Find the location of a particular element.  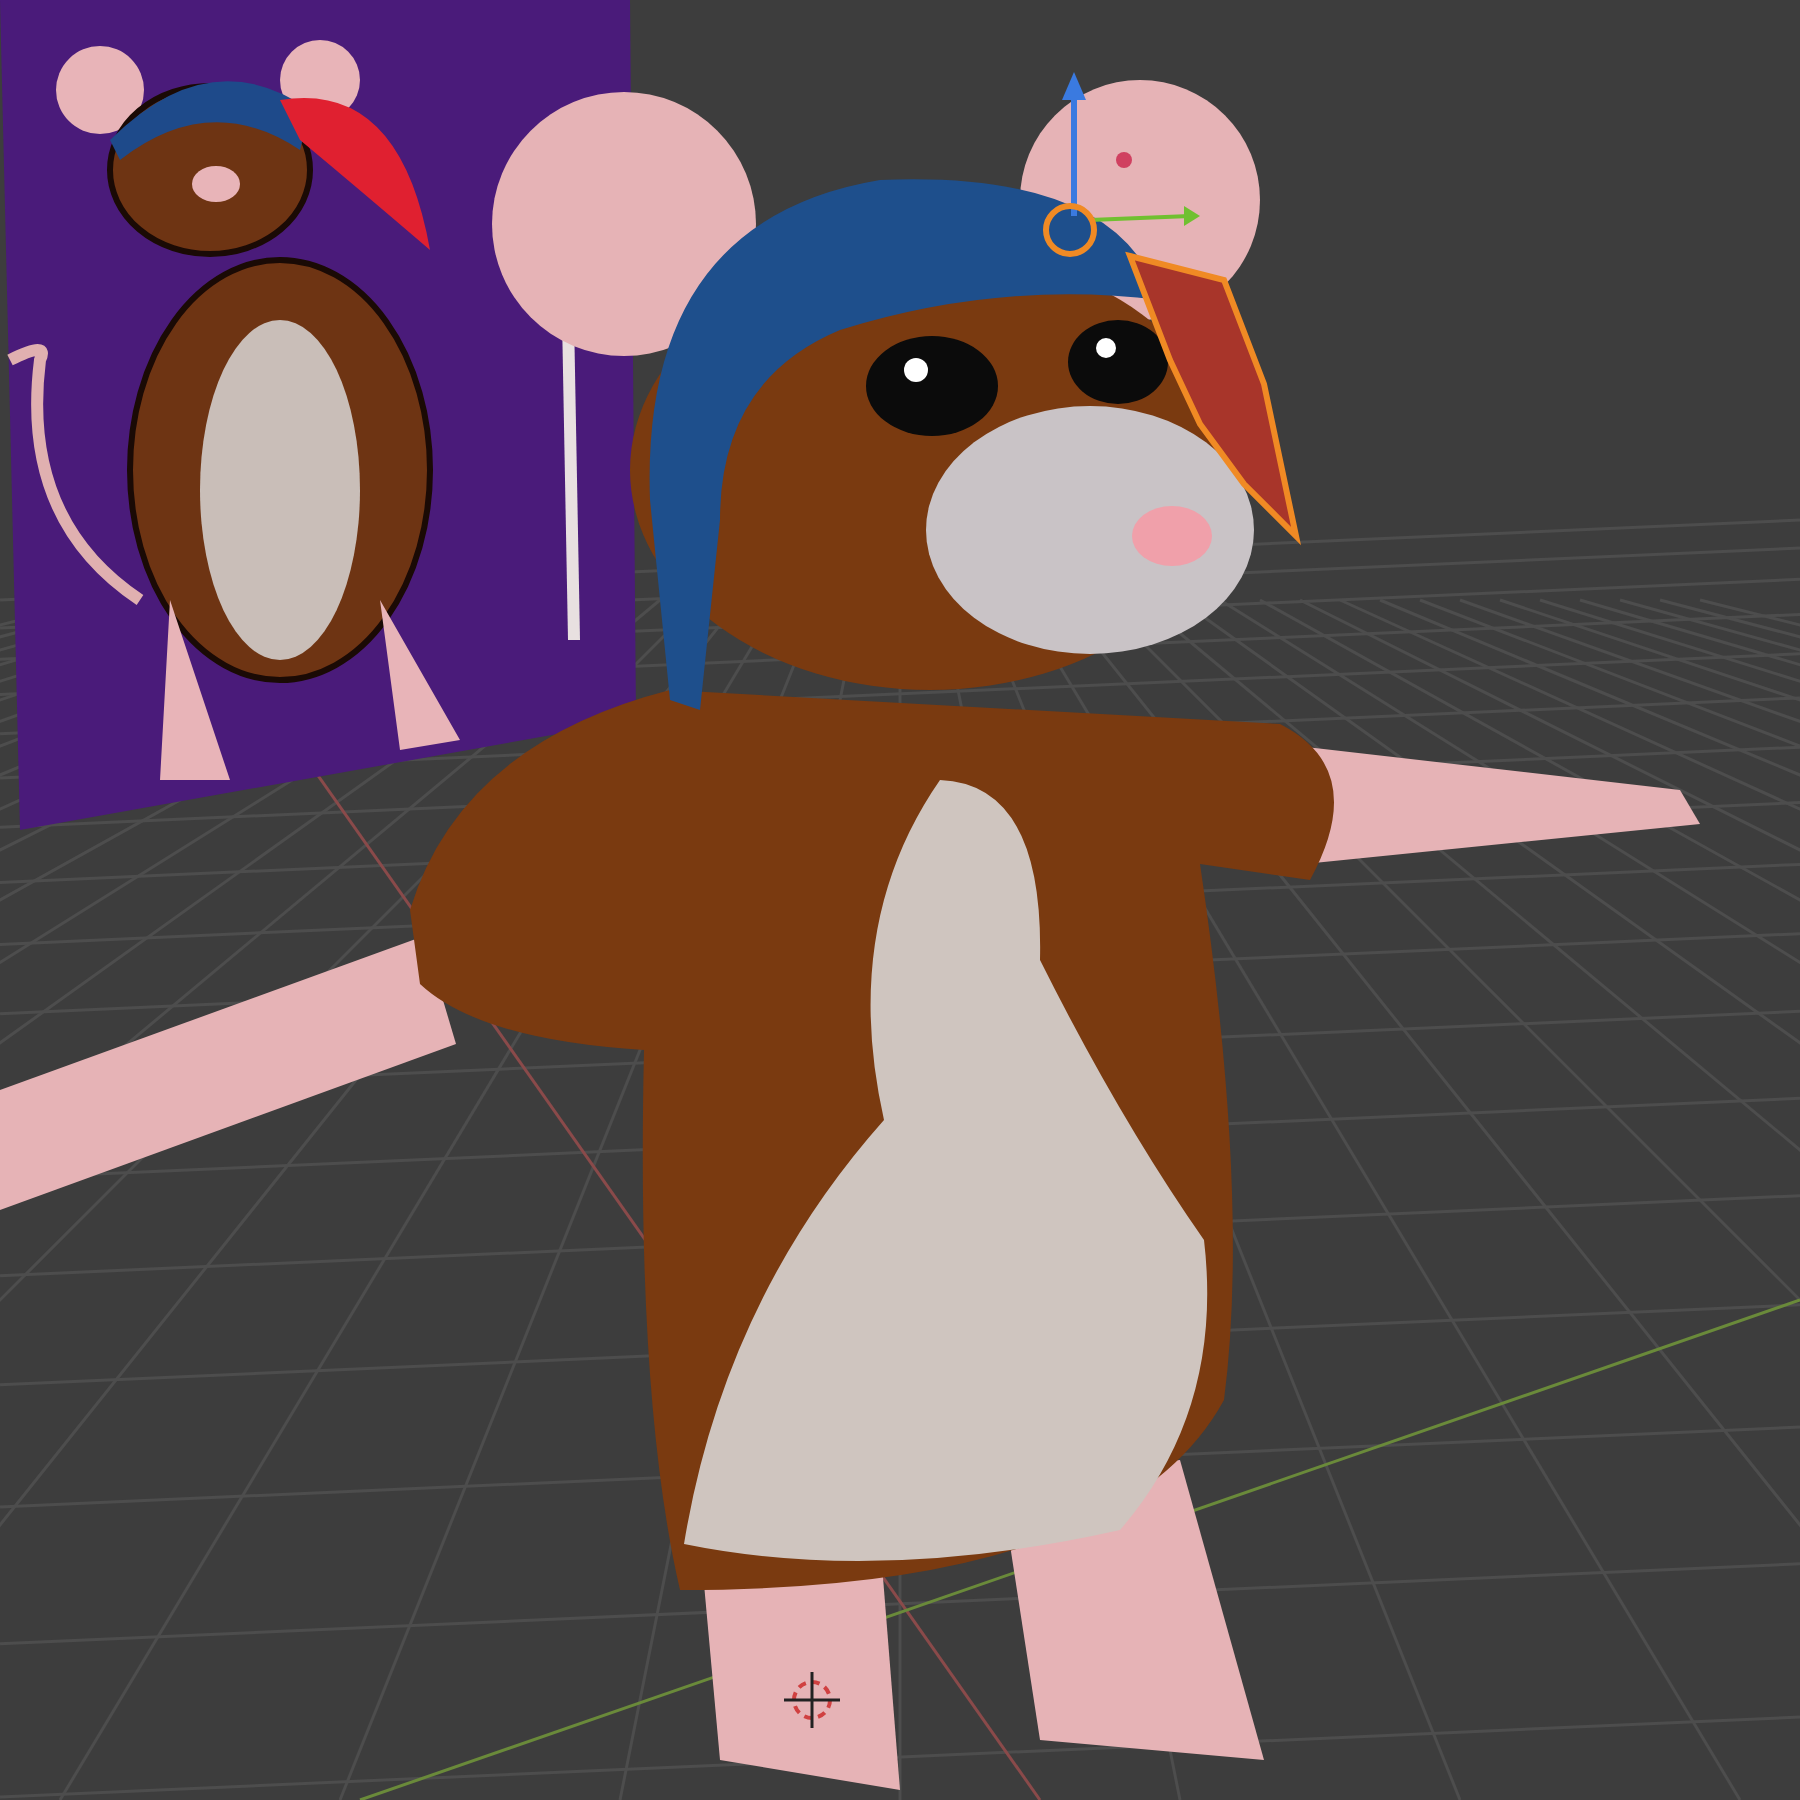

cursor-3d-icon is located at coordinates (812, 1700).